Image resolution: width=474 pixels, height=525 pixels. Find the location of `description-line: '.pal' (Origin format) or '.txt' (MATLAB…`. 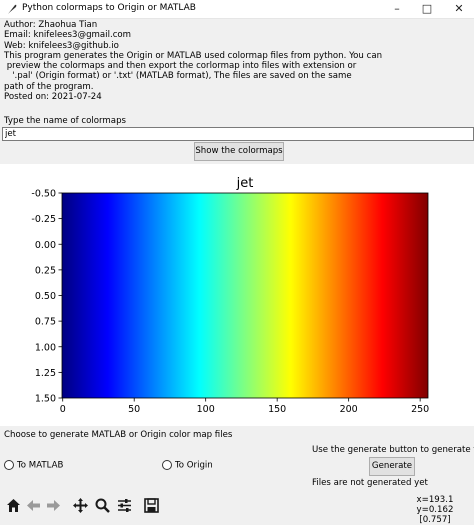

description-line: '.pal' (Origin format) or '.txt' (MATLAB… is located at coordinates (178, 76).